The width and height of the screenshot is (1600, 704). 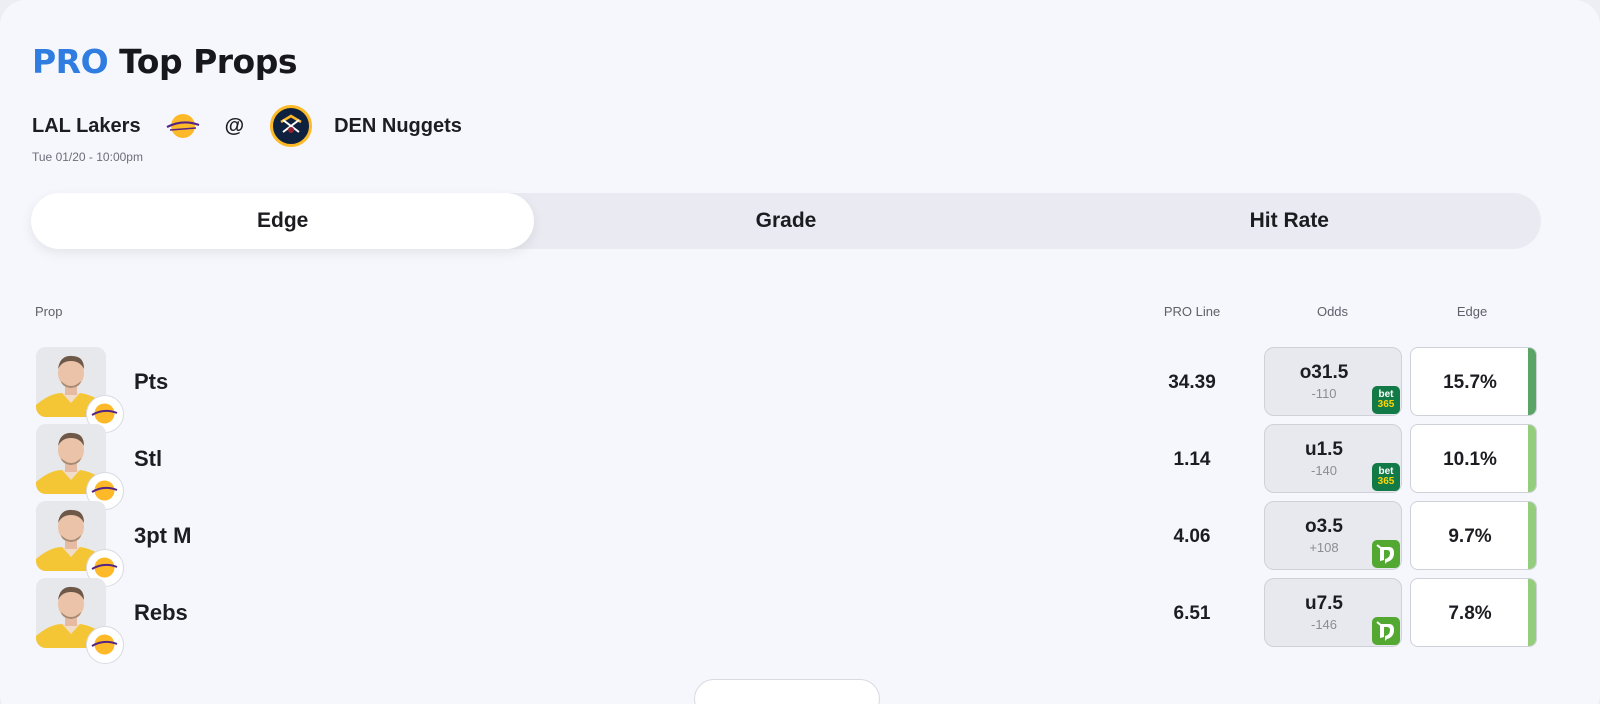 I want to click on nuggets-logo-icon, so click(x=291, y=126).